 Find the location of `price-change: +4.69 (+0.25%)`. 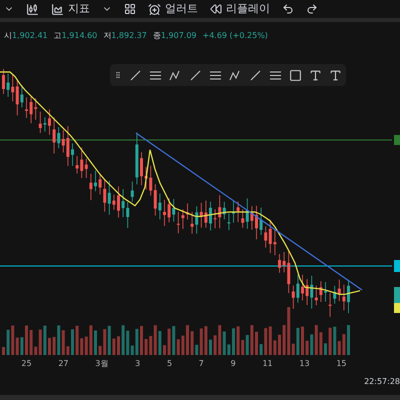

price-change: +4.69 (+0.25%) is located at coordinates (235, 36).